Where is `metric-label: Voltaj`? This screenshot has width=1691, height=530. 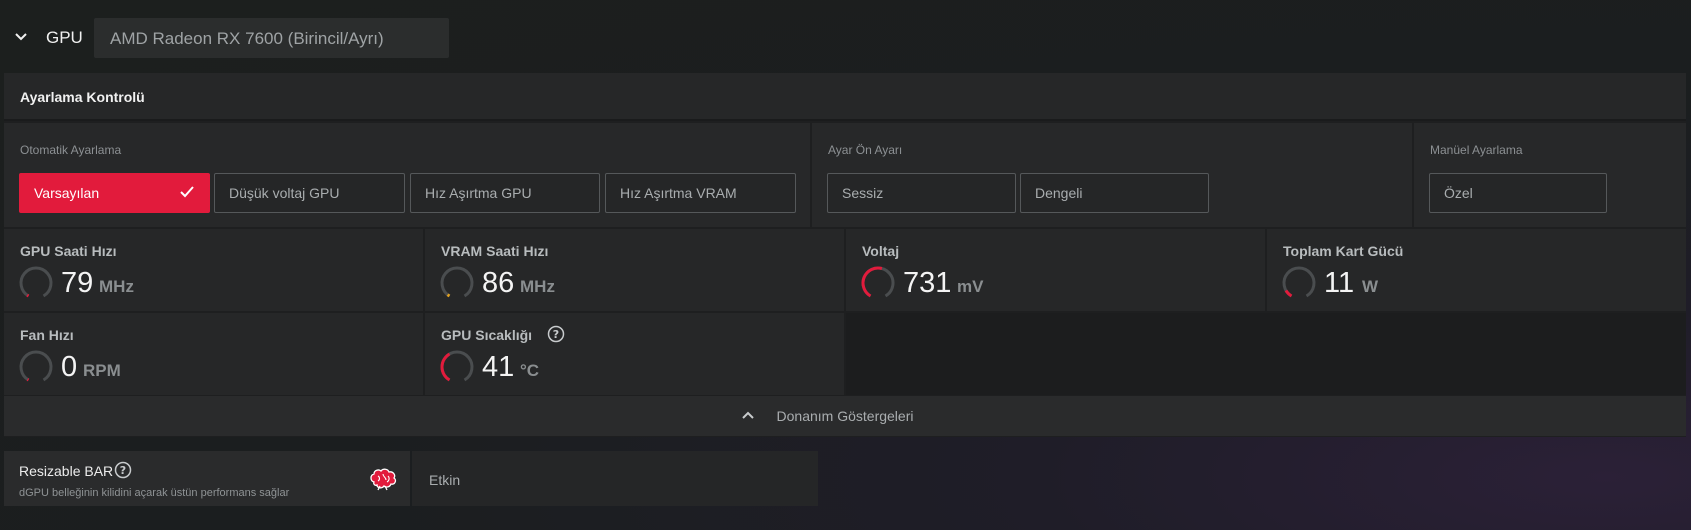
metric-label: Voltaj is located at coordinates (881, 251).